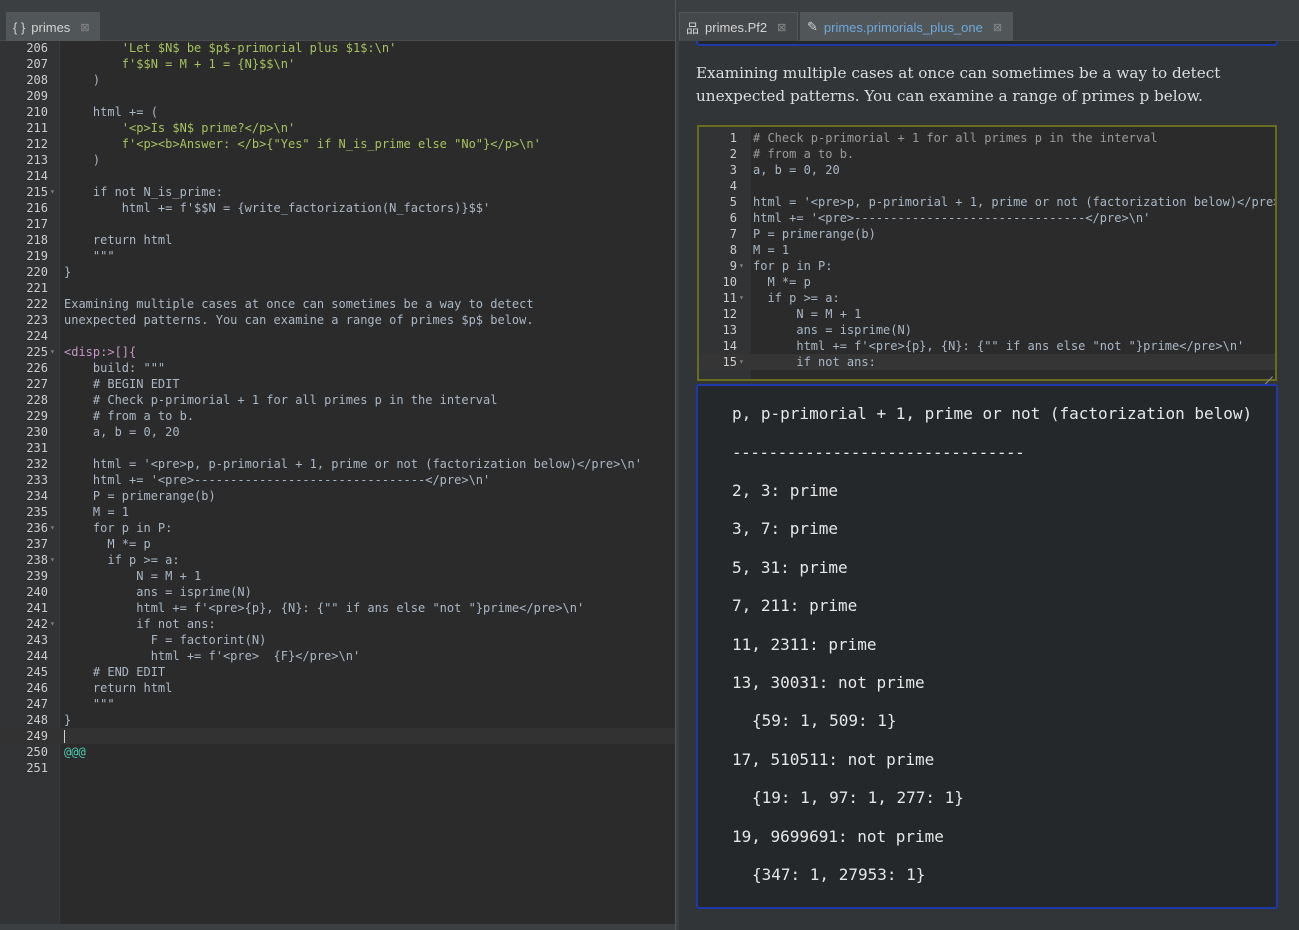 The height and width of the screenshot is (930, 1299). What do you see at coordinates (37, 560) in the screenshot?
I see `line-number: 238` at bounding box center [37, 560].